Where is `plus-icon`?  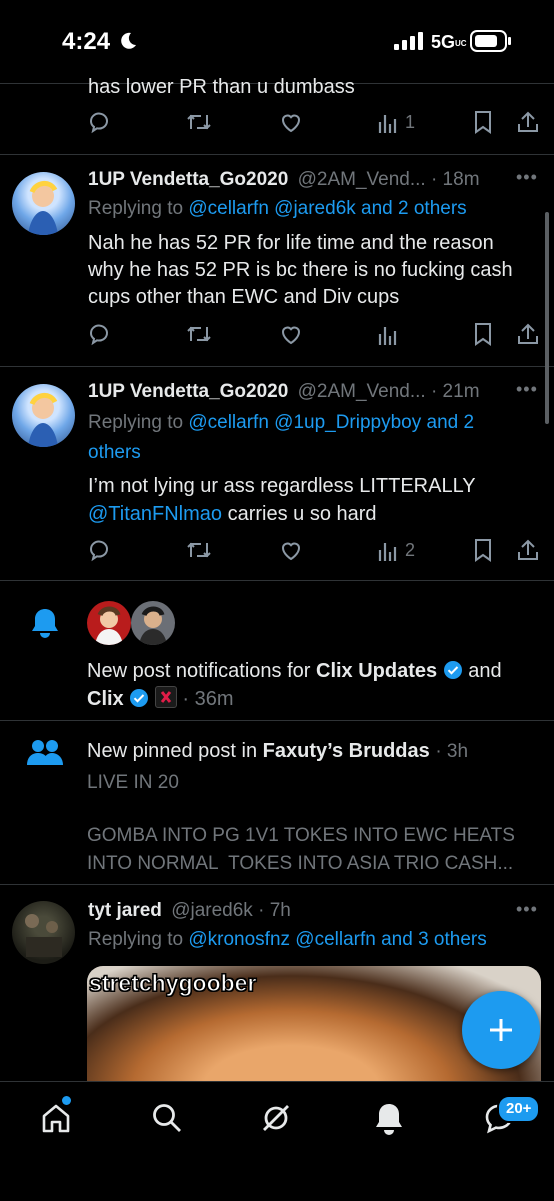 plus-icon is located at coordinates (501, 1030).